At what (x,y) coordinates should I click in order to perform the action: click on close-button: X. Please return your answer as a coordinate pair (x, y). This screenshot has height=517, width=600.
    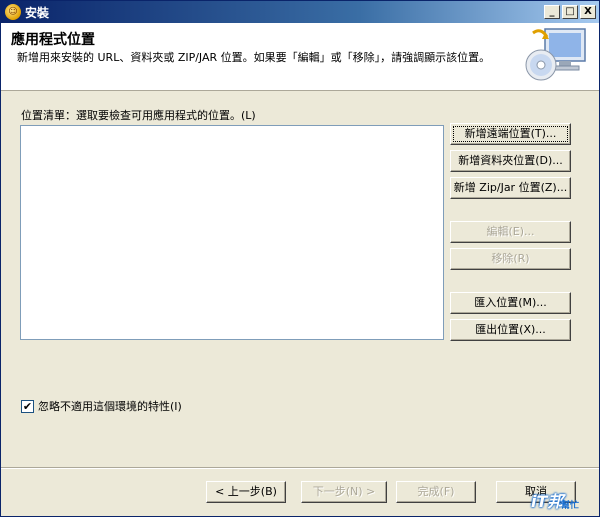
    Looking at the image, I should click on (588, 12).